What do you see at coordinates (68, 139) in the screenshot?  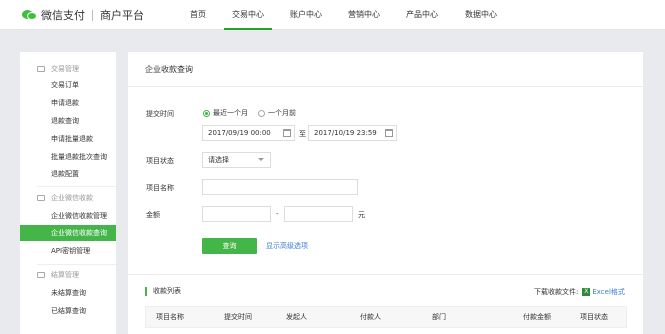 I see `sidebar-item-batch-refund: 申请批量退款` at bounding box center [68, 139].